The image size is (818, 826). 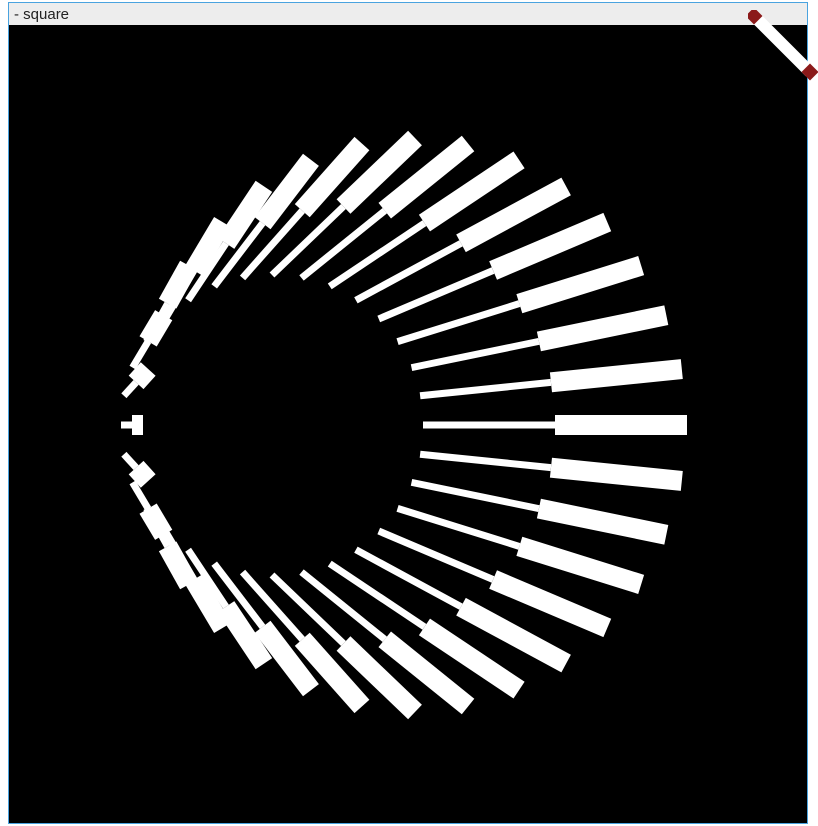 I want to click on window-title: - square, so click(x=42, y=14).